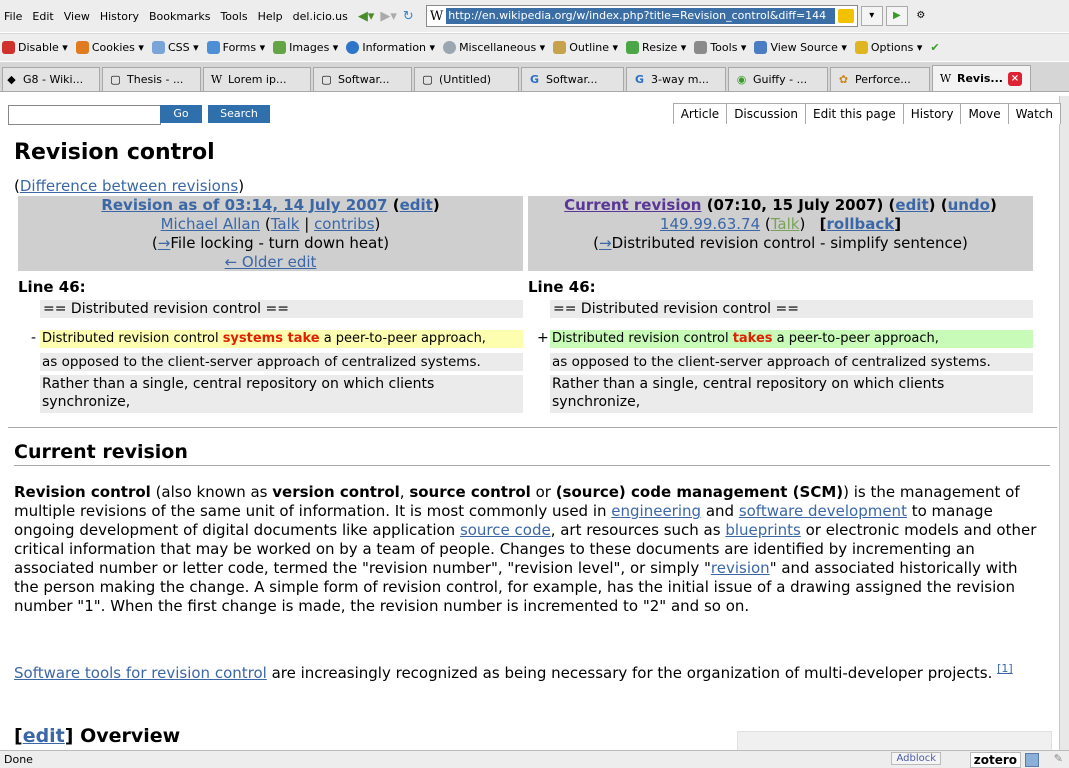  Describe the element at coordinates (888, 47) in the screenshot. I see `dev-options-menu: Options ▾` at that location.